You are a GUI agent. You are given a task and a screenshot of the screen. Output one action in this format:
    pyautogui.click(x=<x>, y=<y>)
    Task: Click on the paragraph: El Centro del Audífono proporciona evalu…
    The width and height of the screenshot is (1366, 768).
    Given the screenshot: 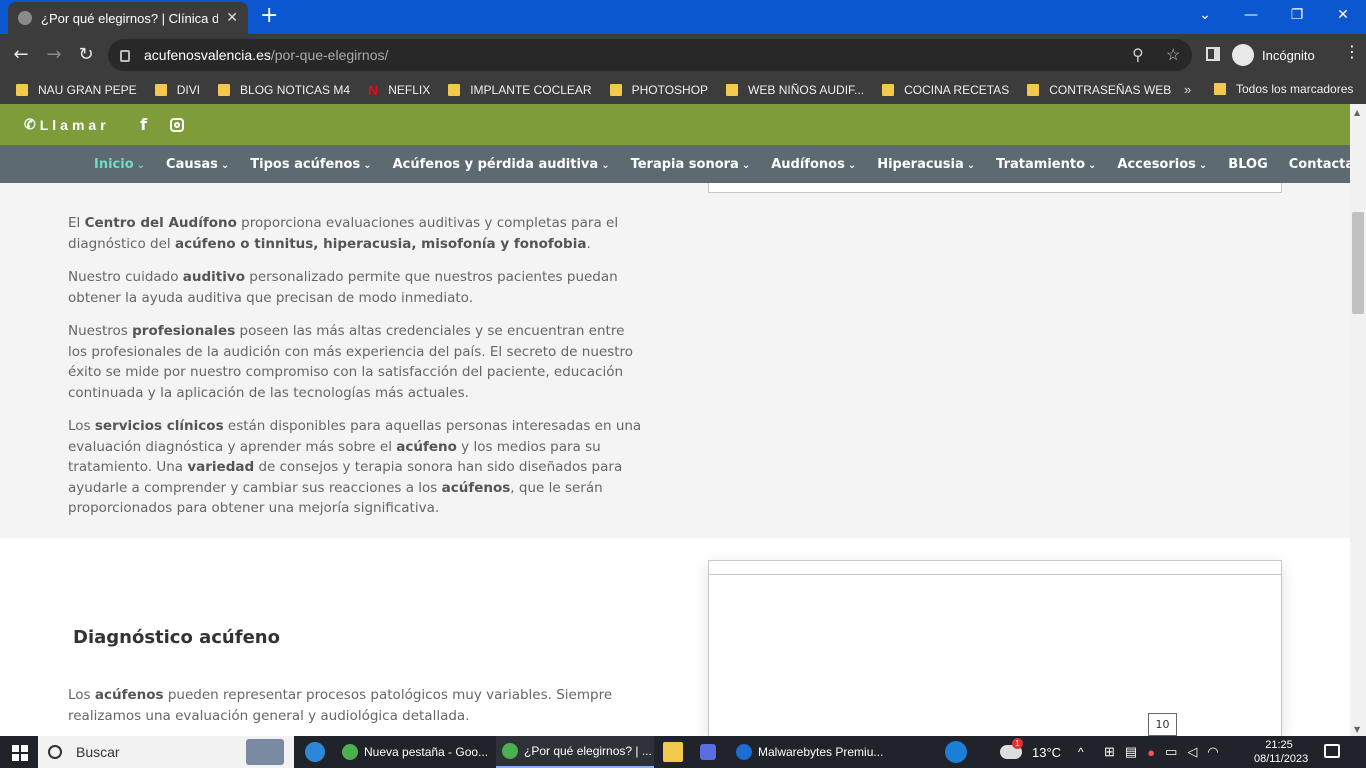 What is the action you would take?
    pyautogui.click(x=343, y=233)
    